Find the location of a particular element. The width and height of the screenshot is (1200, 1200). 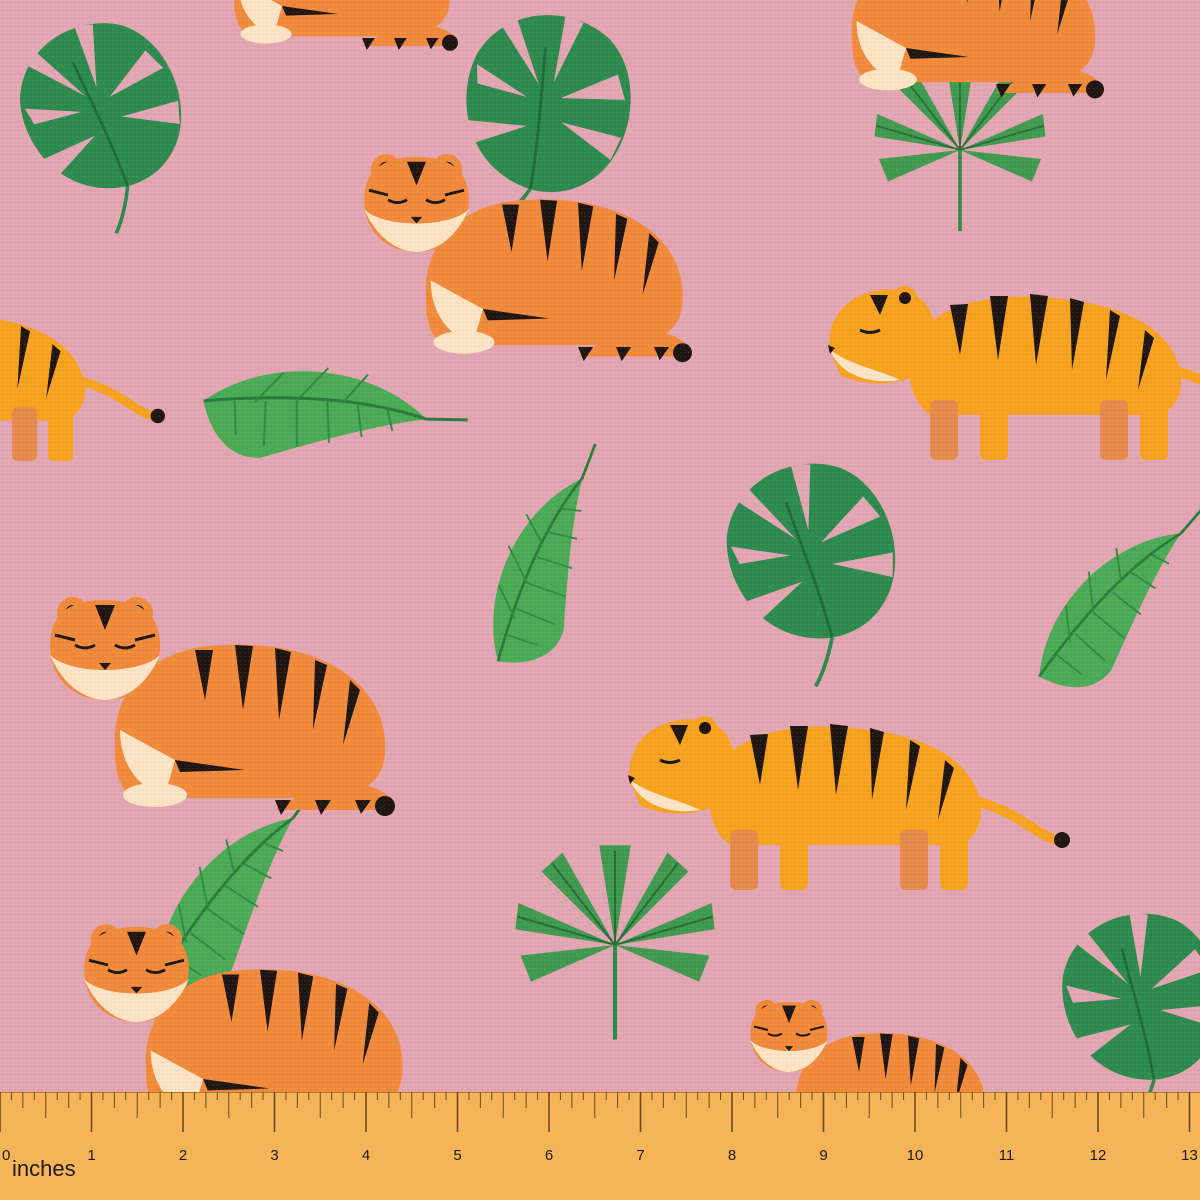

ruler-number: 2 is located at coordinates (183, 1155).